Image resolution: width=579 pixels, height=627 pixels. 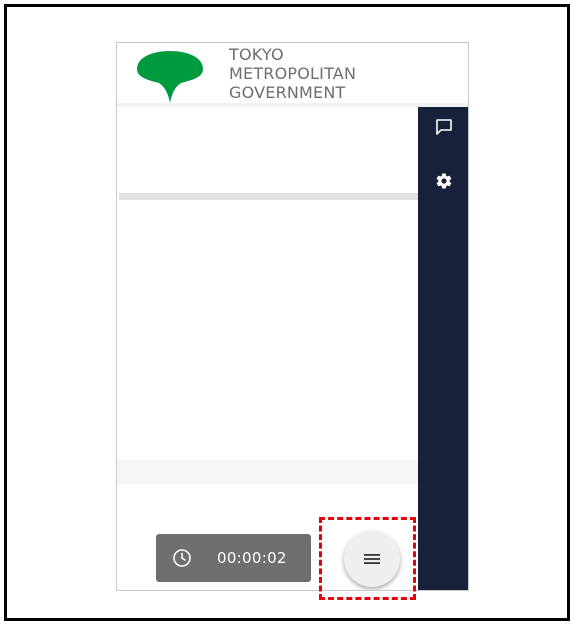 What do you see at coordinates (182, 558) in the screenshot?
I see `clock-icon` at bounding box center [182, 558].